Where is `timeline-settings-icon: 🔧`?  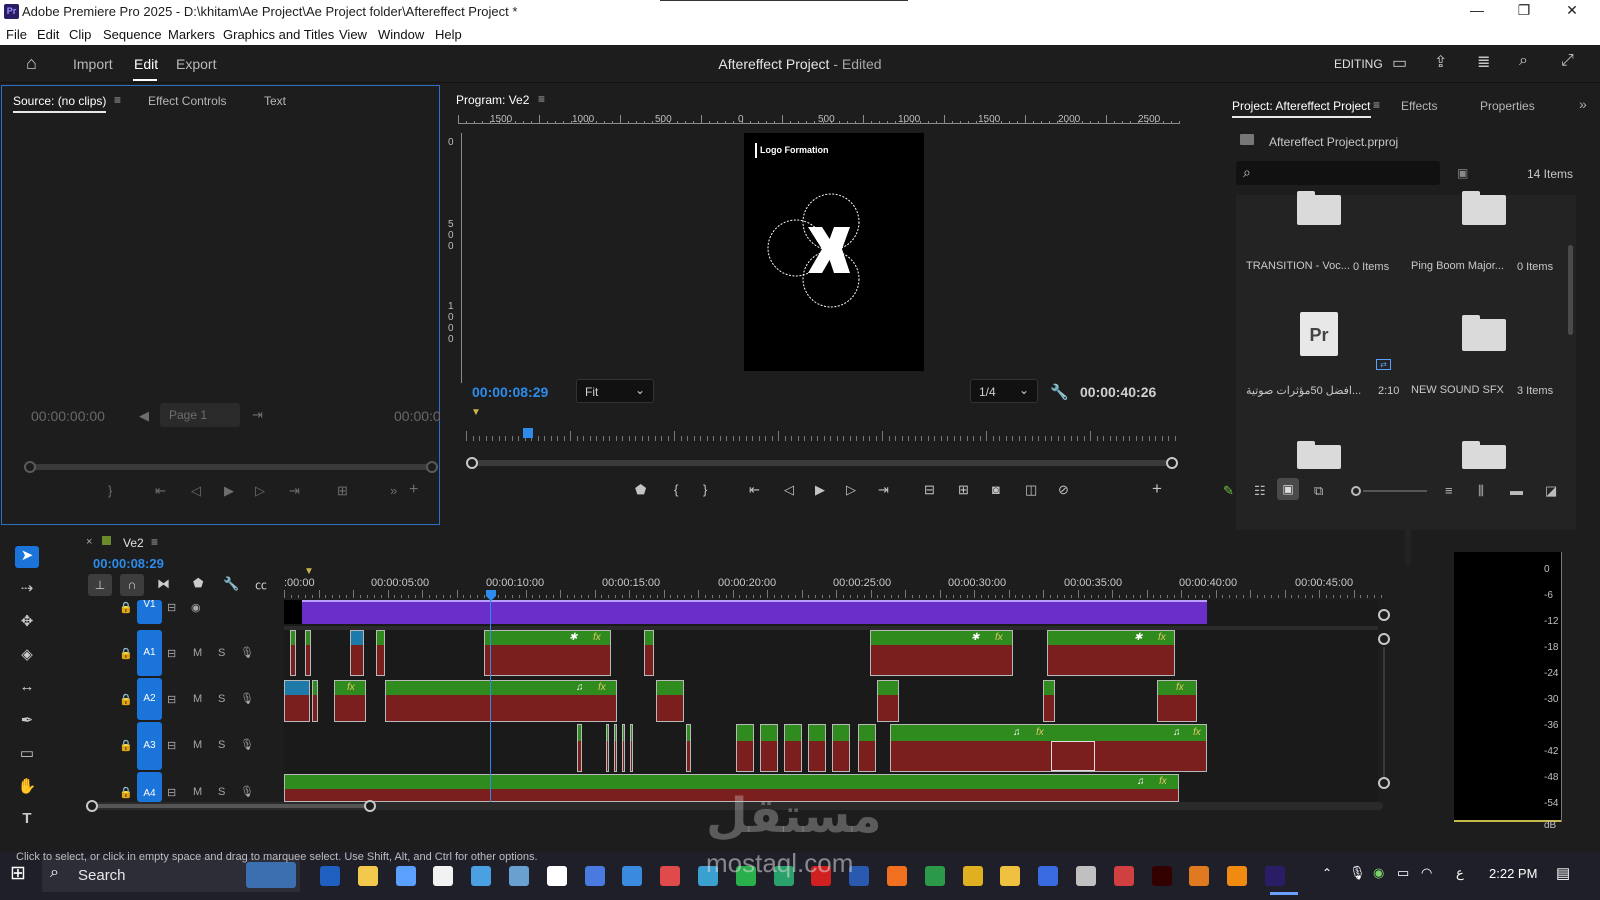 timeline-settings-icon: 🔧 is located at coordinates (231, 584).